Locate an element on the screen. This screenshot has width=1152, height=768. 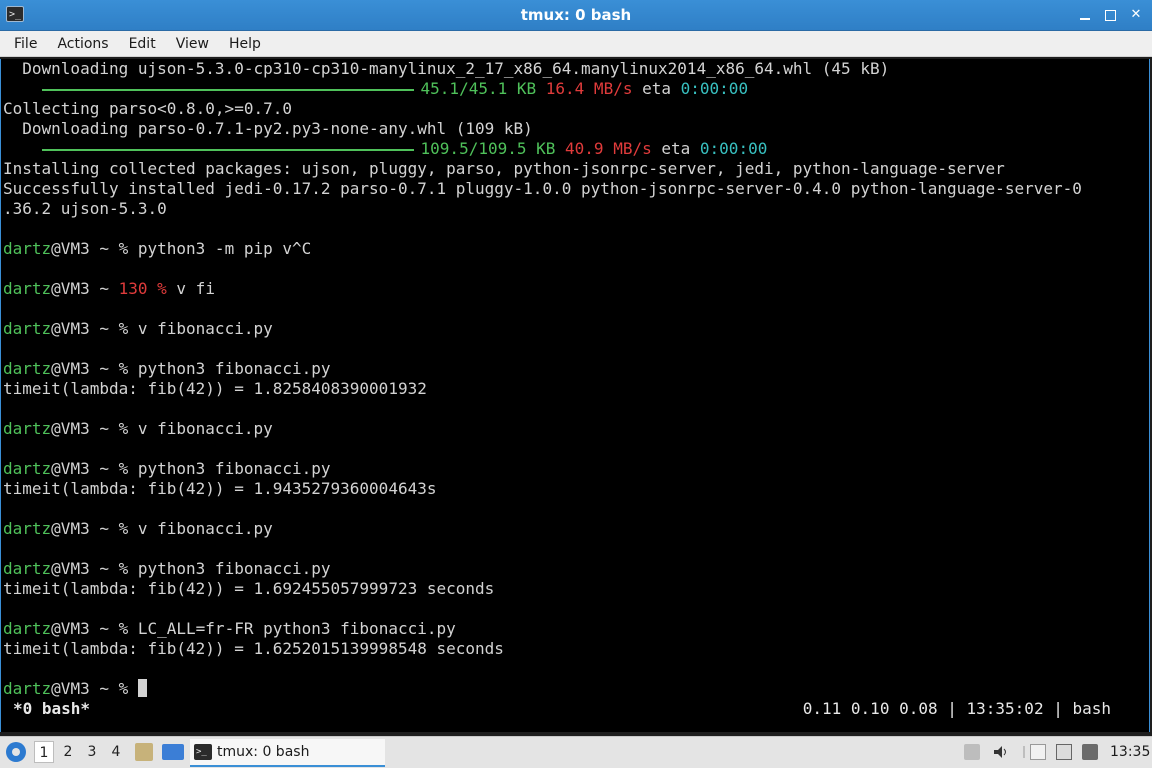
terminal-text: Collecting parso<0.8.0,>=0.7.0 is located at coordinates (147, 108).